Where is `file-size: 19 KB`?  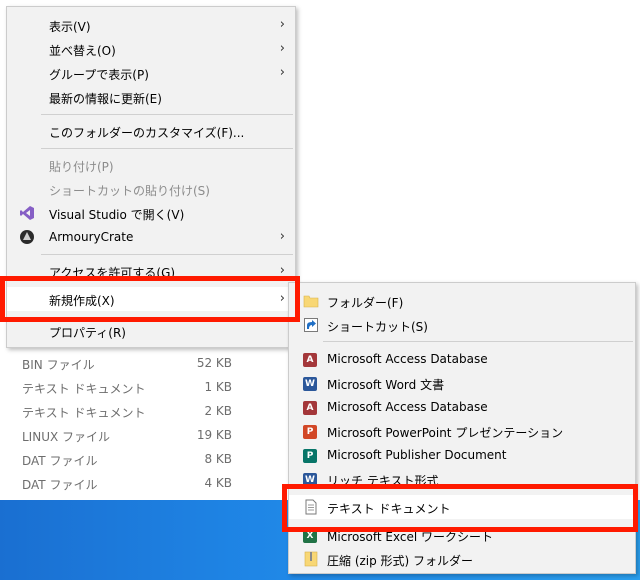 file-size: 19 KB is located at coordinates (214, 435).